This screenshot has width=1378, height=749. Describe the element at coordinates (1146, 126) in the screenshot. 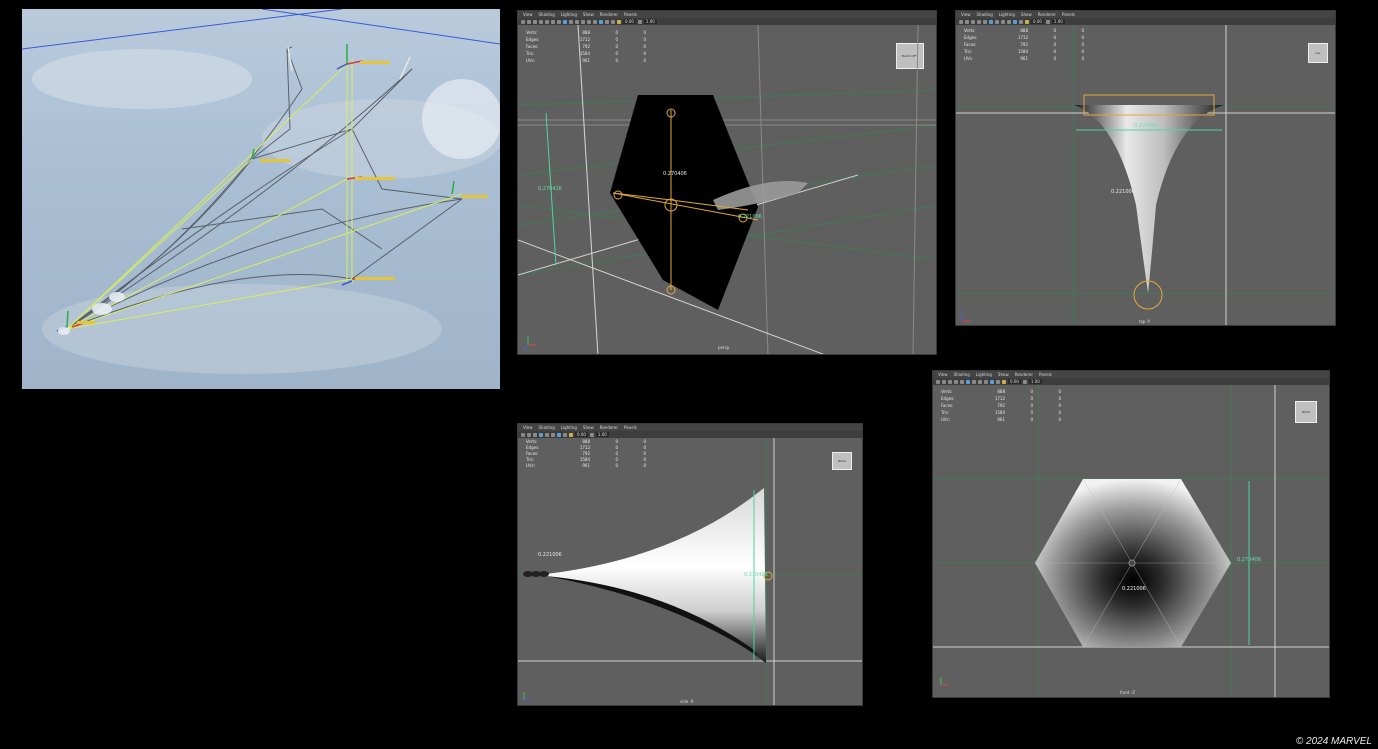

I see `measure-label-1: 0.270406` at that location.